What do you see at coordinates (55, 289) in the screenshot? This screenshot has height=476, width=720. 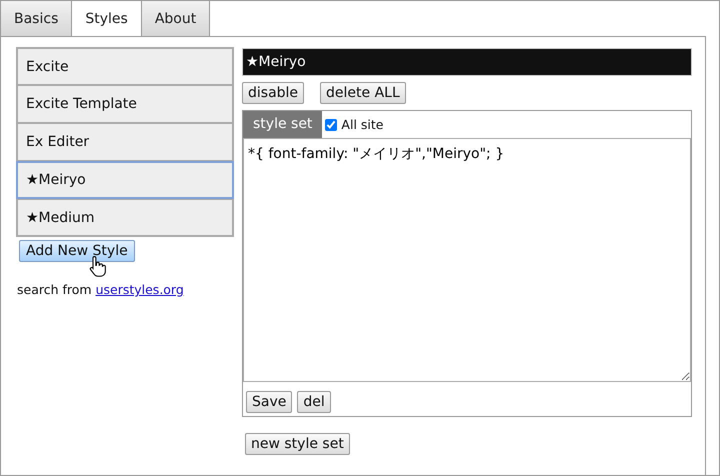 I see `search-label: search from` at bounding box center [55, 289].